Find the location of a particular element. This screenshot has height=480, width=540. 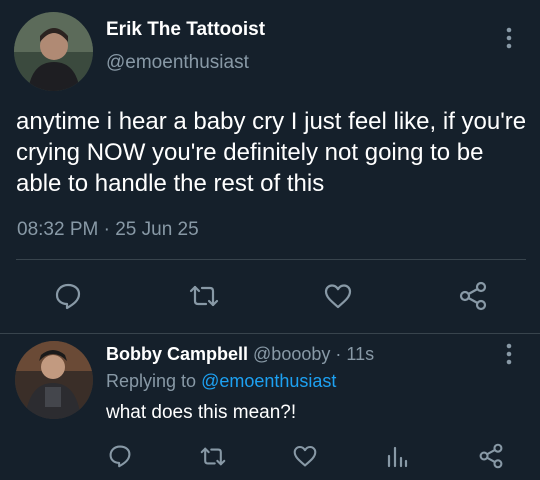

reply-header: Bobby Campbell @boooby · 11s is located at coordinates (240, 354).